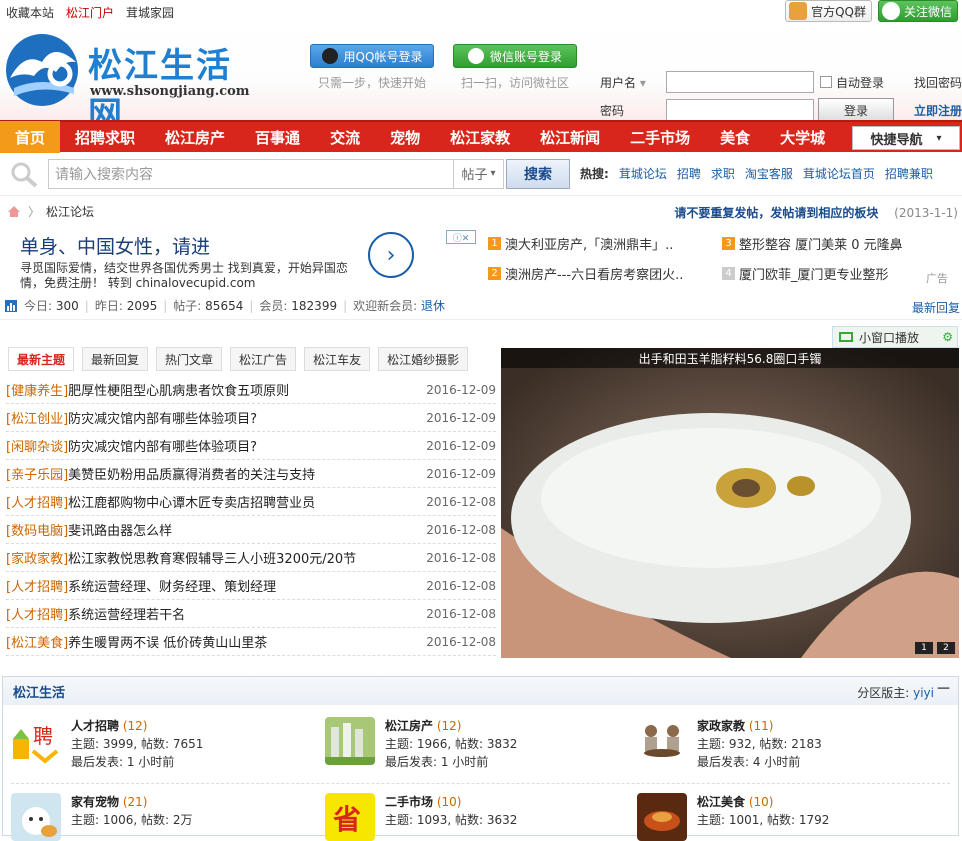 The width and height of the screenshot is (962, 841). What do you see at coordinates (633, 82) in the screenshot?
I see `username-label: 用户名 ▾` at bounding box center [633, 82].